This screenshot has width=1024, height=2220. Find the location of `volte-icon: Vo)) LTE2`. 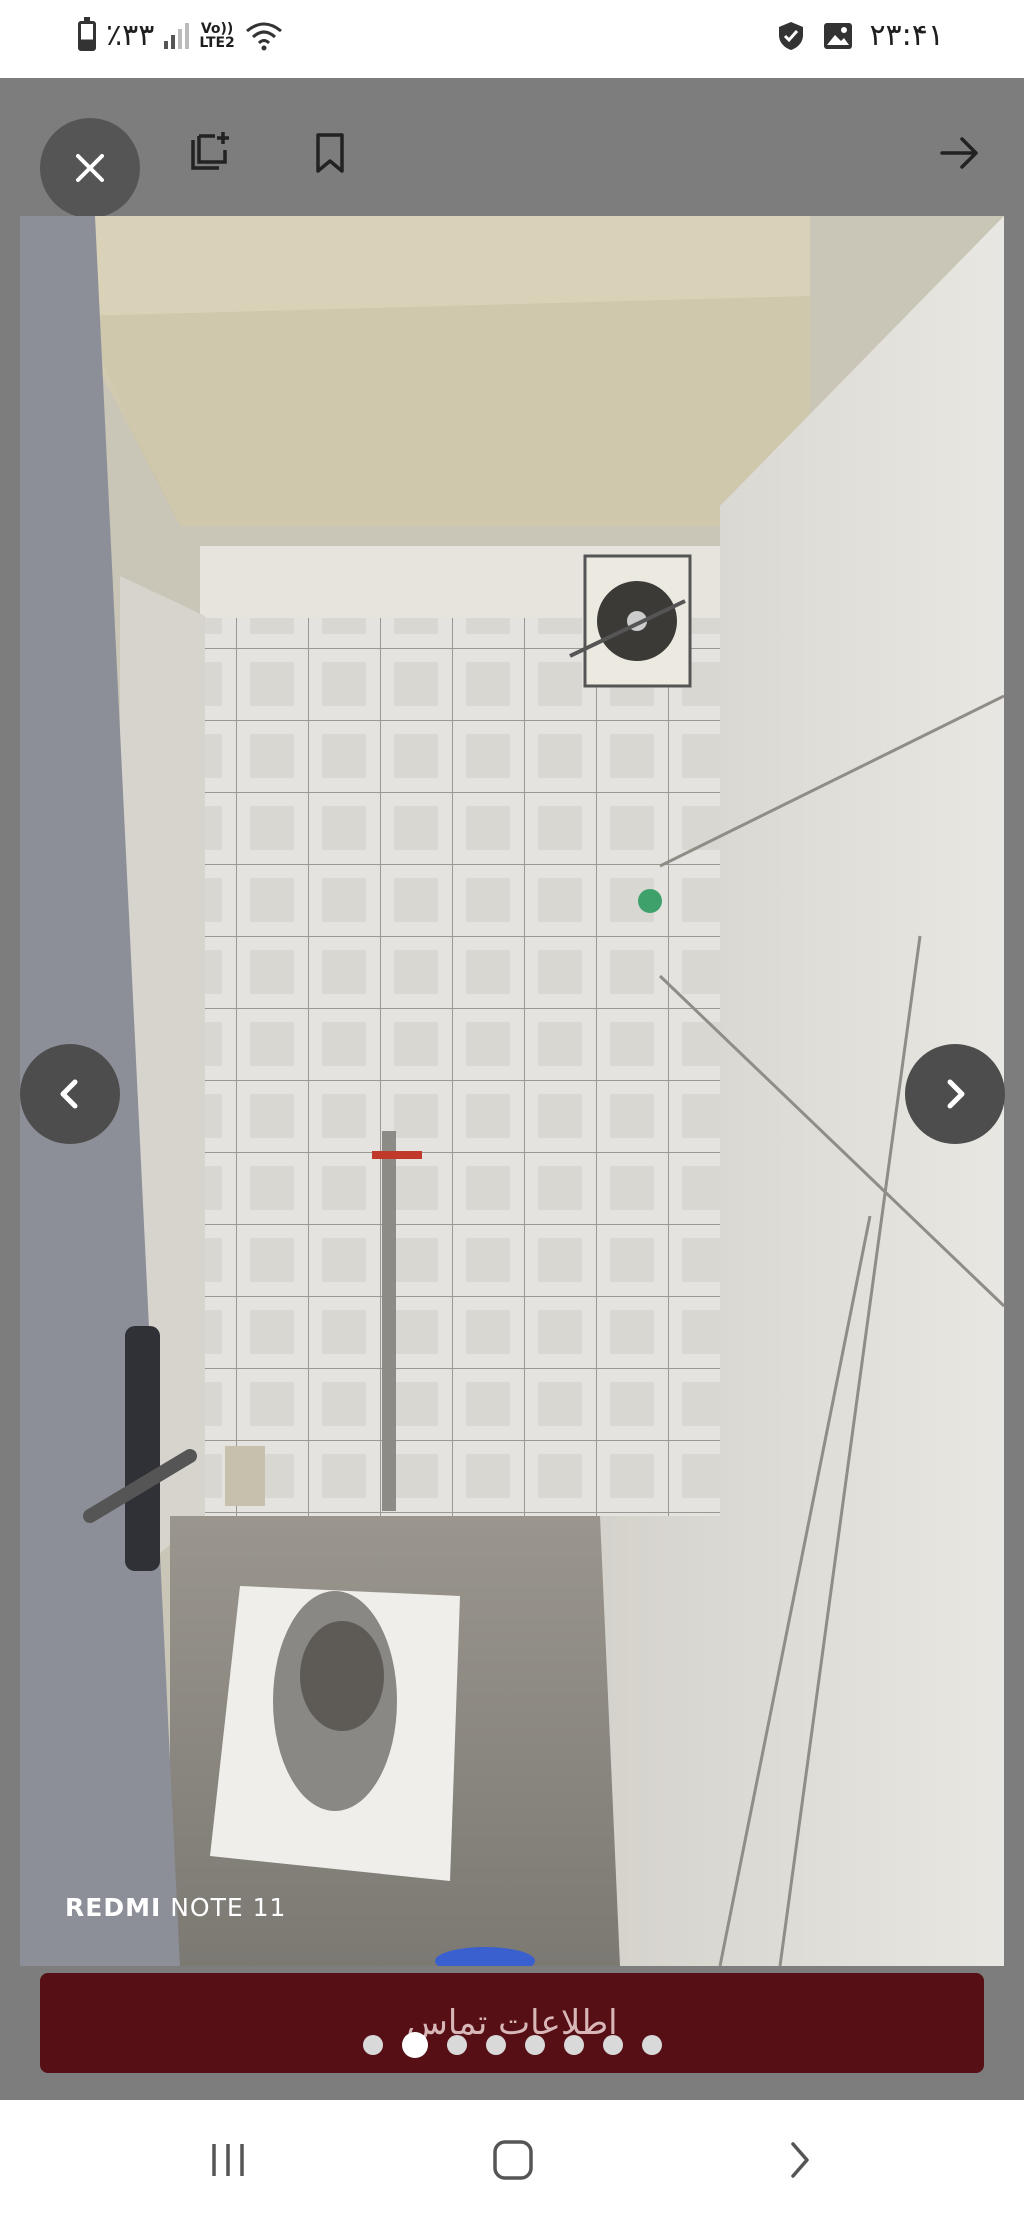

volte-icon: Vo)) LTE2 is located at coordinates (216, 36).